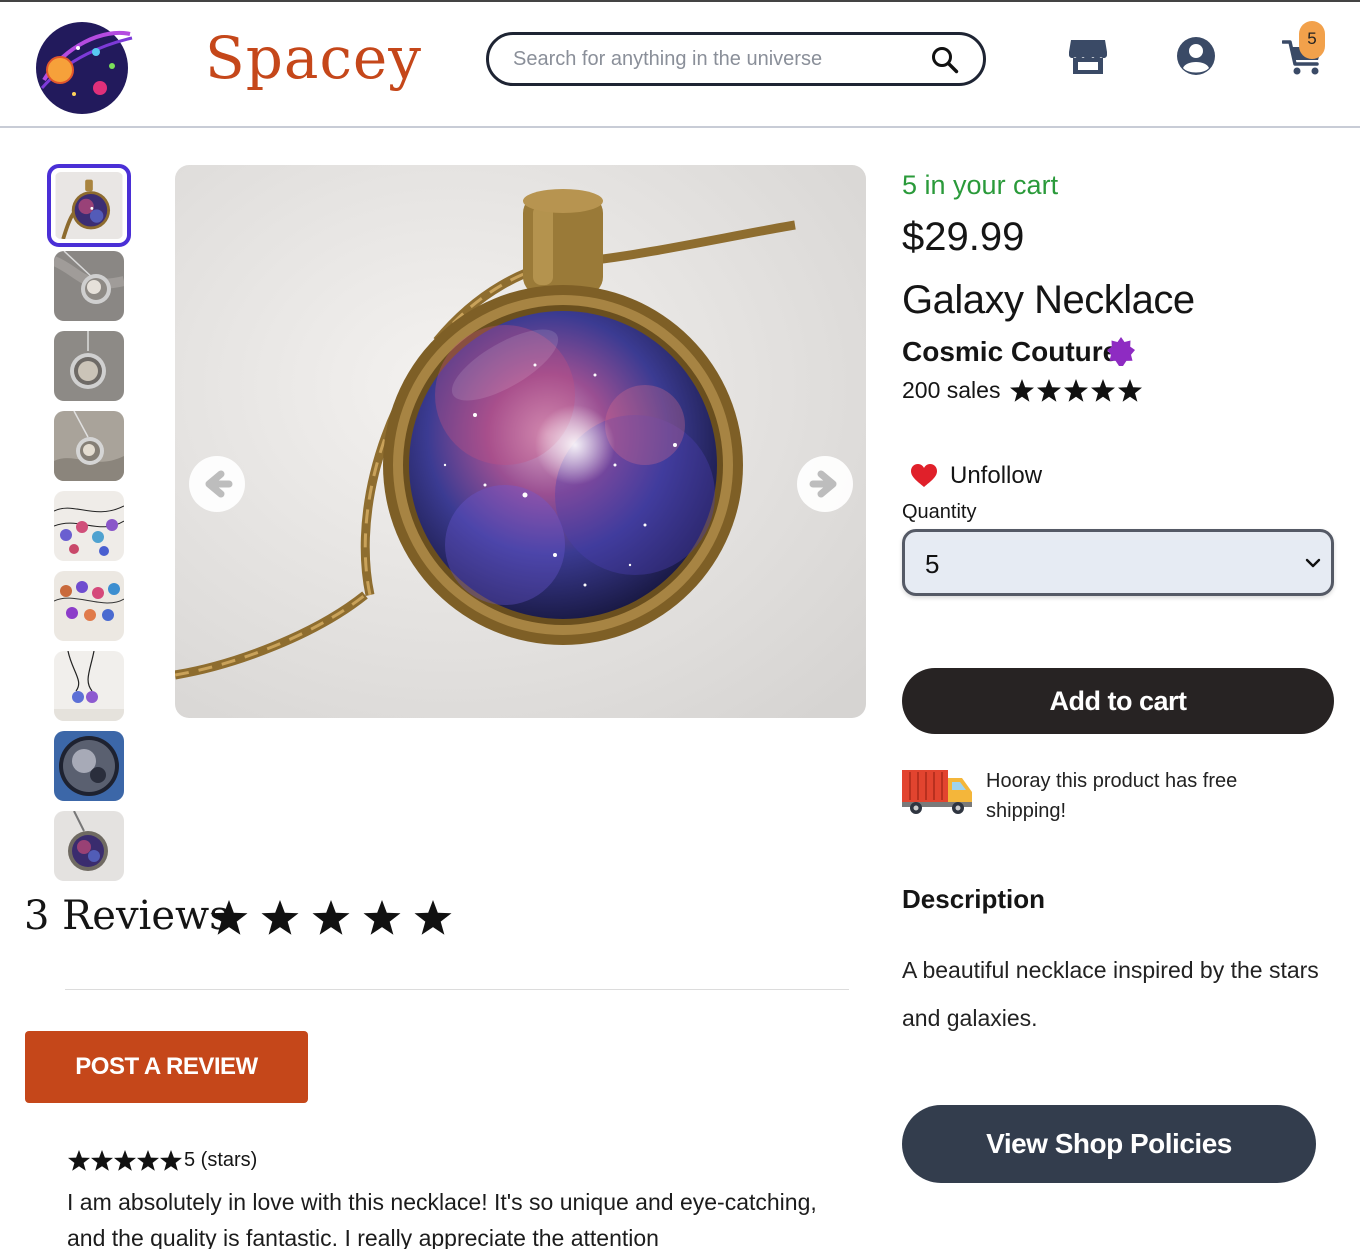 Image resolution: width=1360 pixels, height=1249 pixels. What do you see at coordinates (1010, 352) in the screenshot?
I see `shop-name: Cosmic Couture` at bounding box center [1010, 352].